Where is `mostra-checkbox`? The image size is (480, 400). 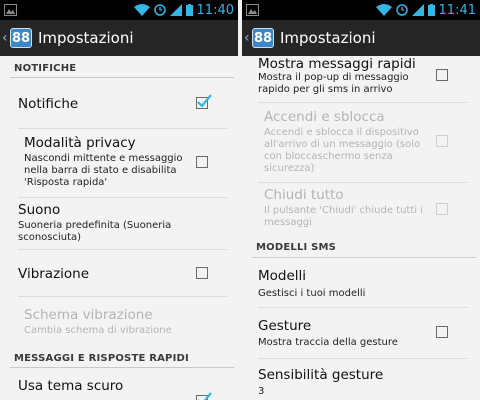
mostra-checkbox is located at coordinates (442, 75).